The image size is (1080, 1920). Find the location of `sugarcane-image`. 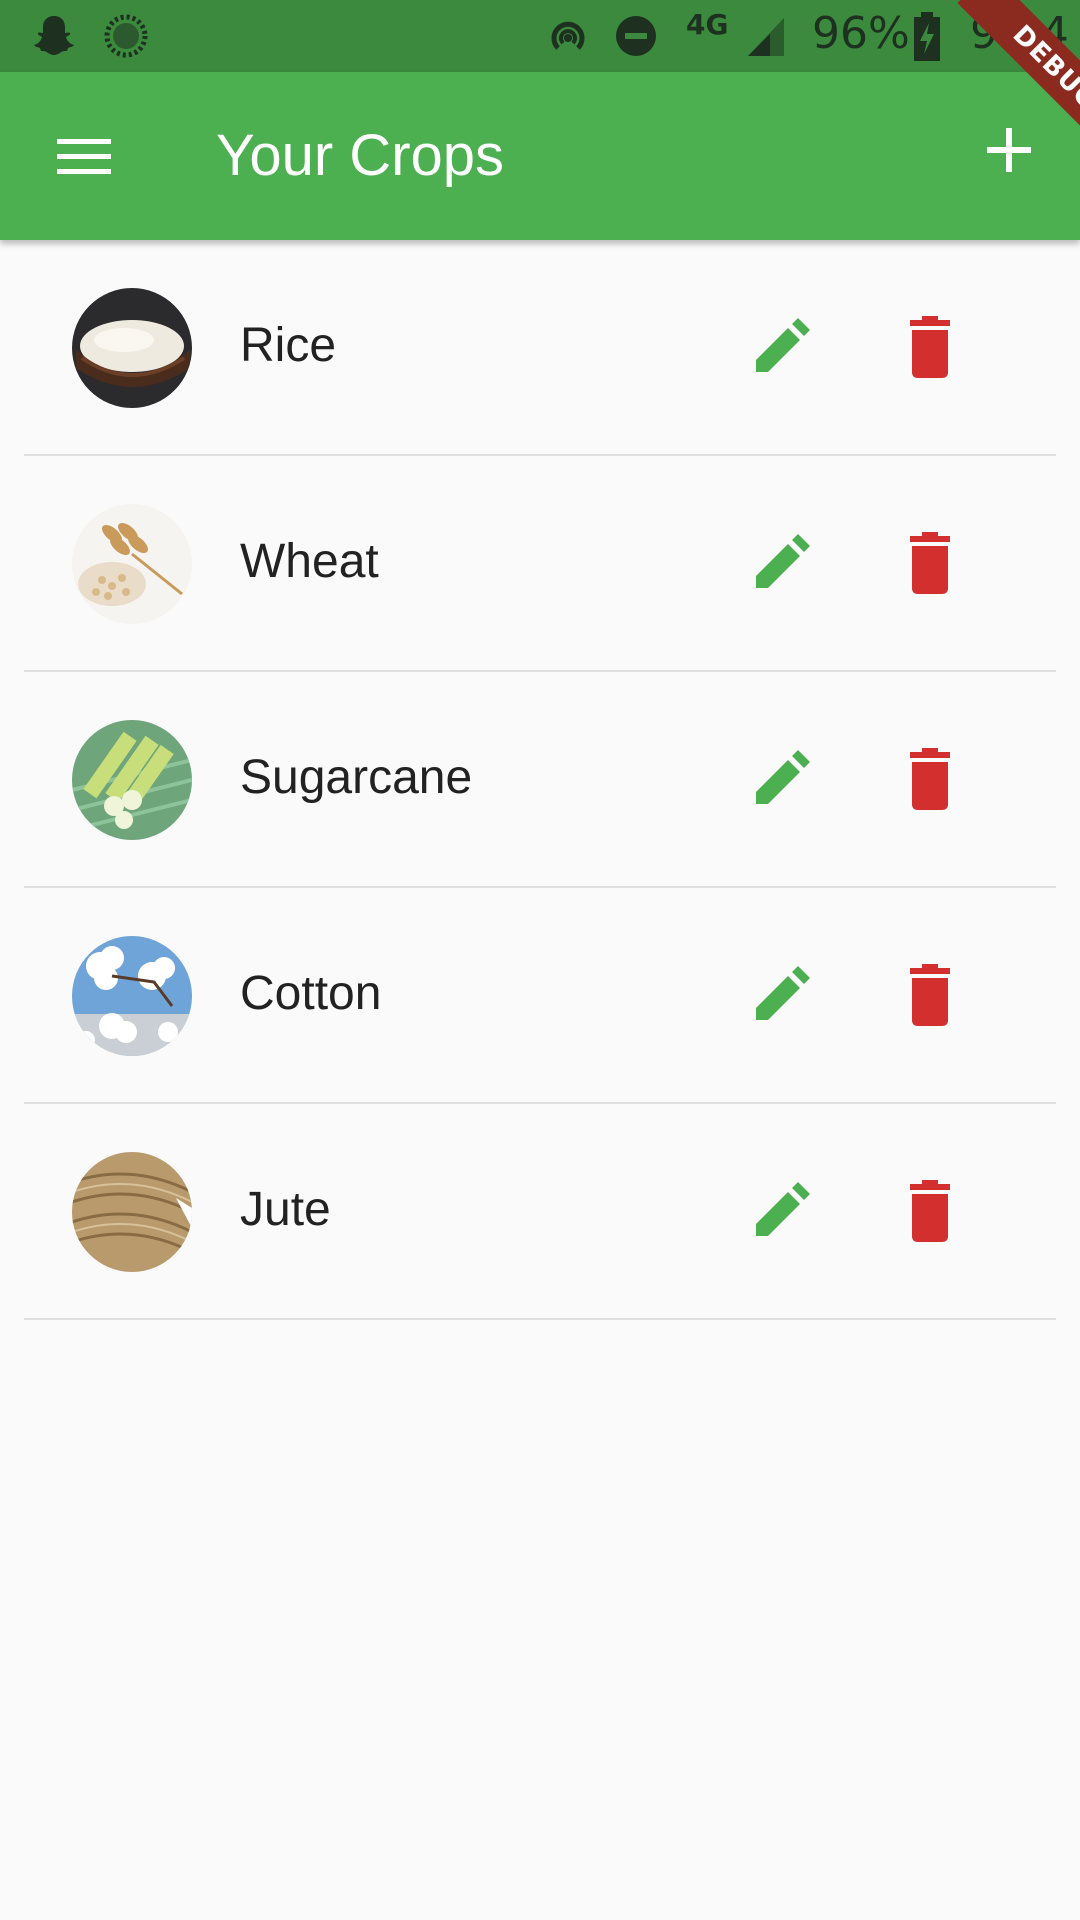

sugarcane-image is located at coordinates (132, 780).